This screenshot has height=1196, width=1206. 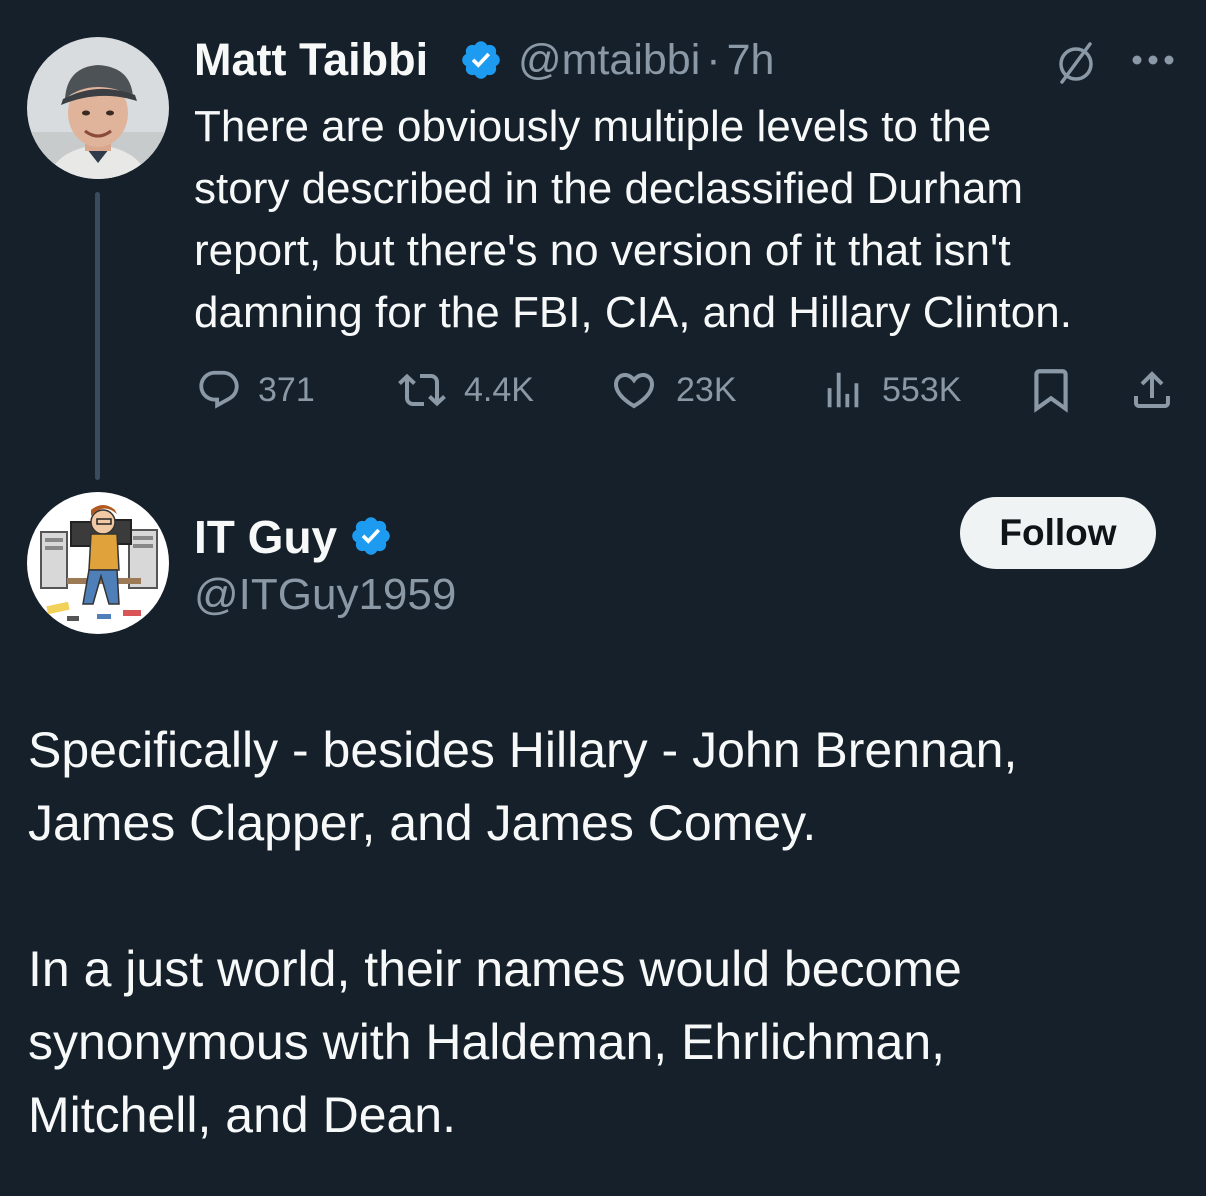 I want to click on share-button, so click(x=1152, y=390).